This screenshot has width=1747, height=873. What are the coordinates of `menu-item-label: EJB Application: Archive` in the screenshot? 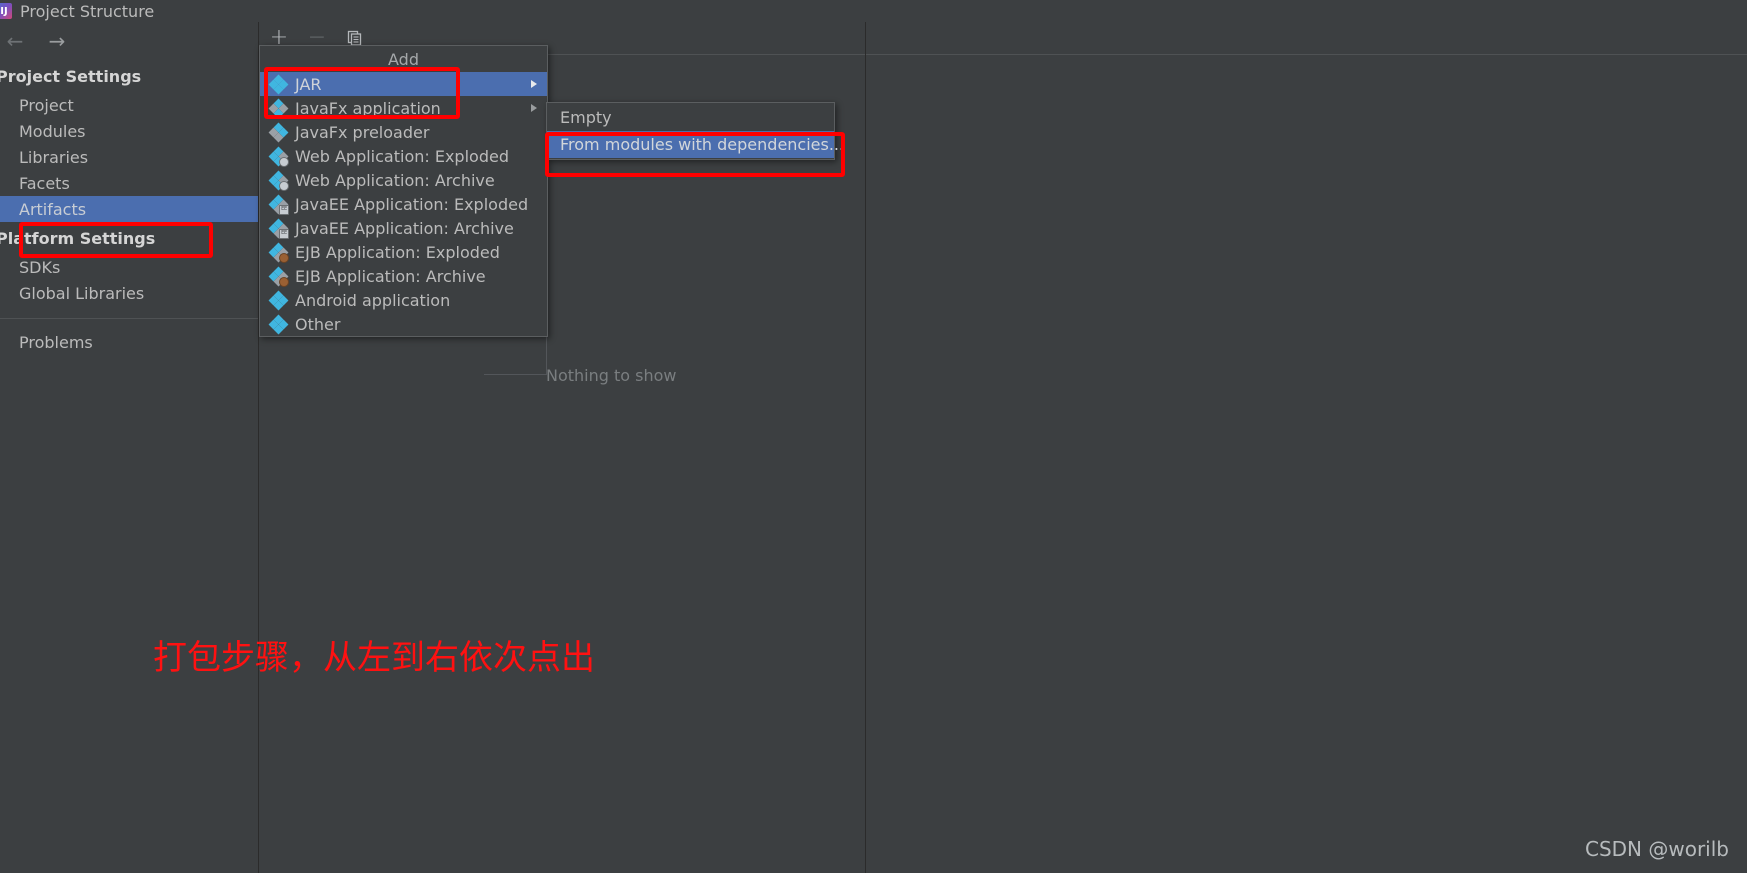 It's located at (390, 276).